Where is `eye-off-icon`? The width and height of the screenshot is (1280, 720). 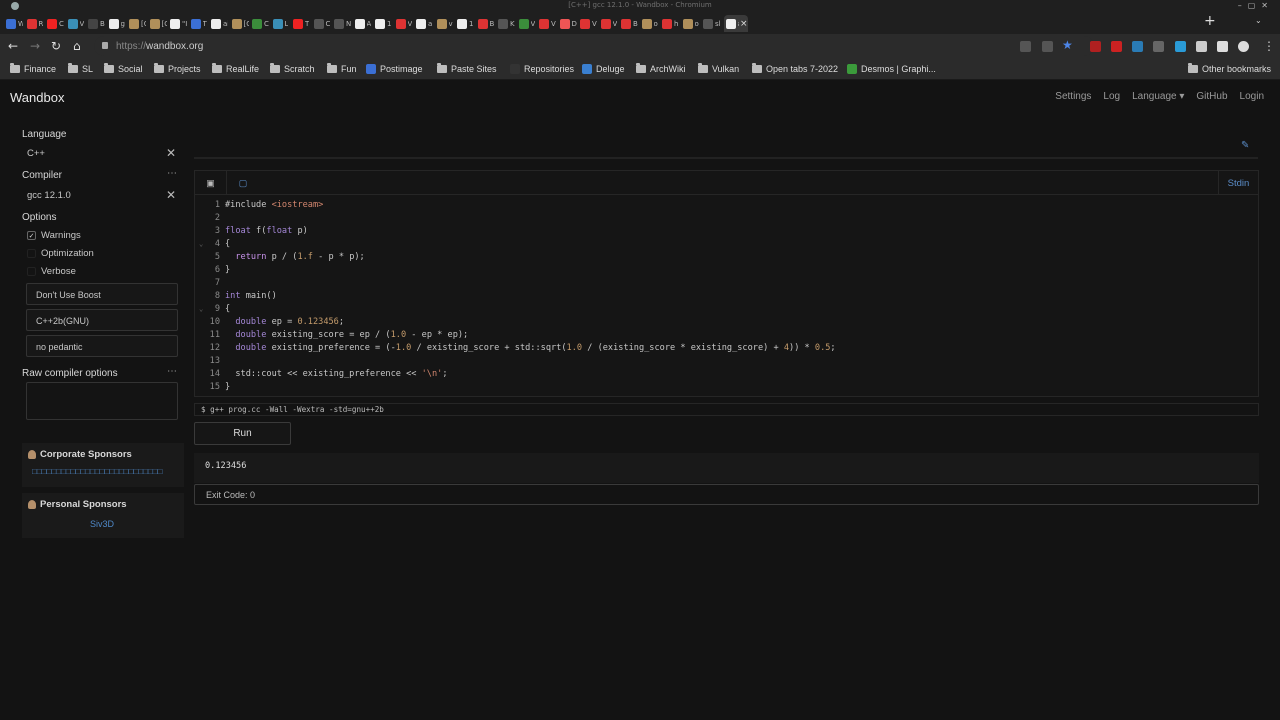 eye-off-icon is located at coordinates (1025, 46).